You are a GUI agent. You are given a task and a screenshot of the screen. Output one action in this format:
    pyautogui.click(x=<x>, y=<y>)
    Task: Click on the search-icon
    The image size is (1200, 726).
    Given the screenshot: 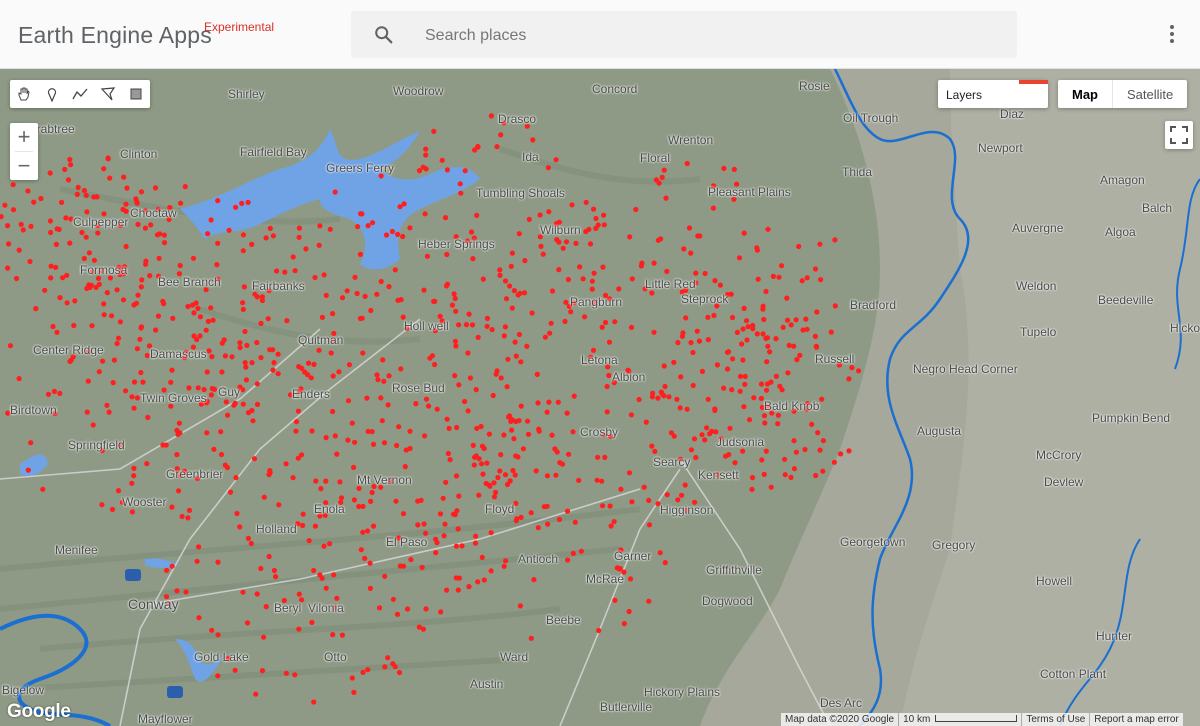 What is the action you would take?
    pyautogui.click(x=384, y=35)
    